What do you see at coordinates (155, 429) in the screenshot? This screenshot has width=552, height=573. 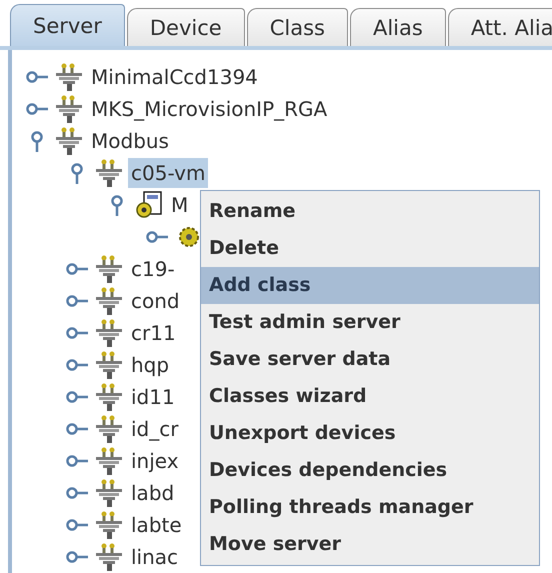 I see `tree-node: id_cr` at bounding box center [155, 429].